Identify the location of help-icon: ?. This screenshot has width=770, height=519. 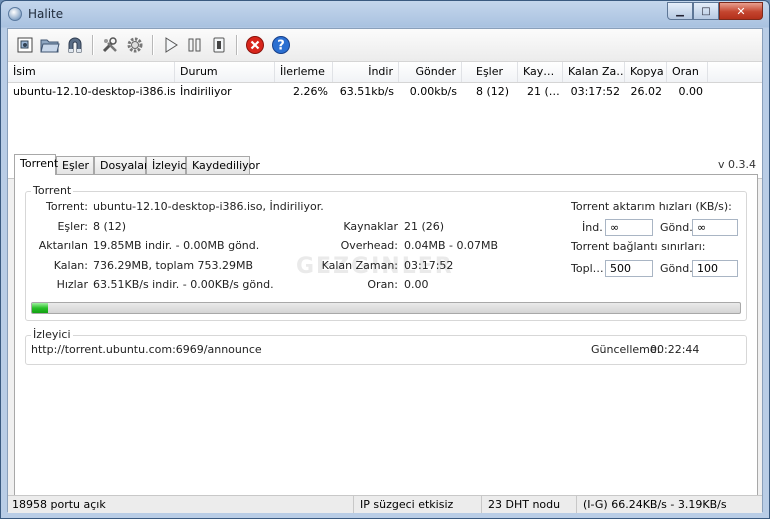
(281, 45).